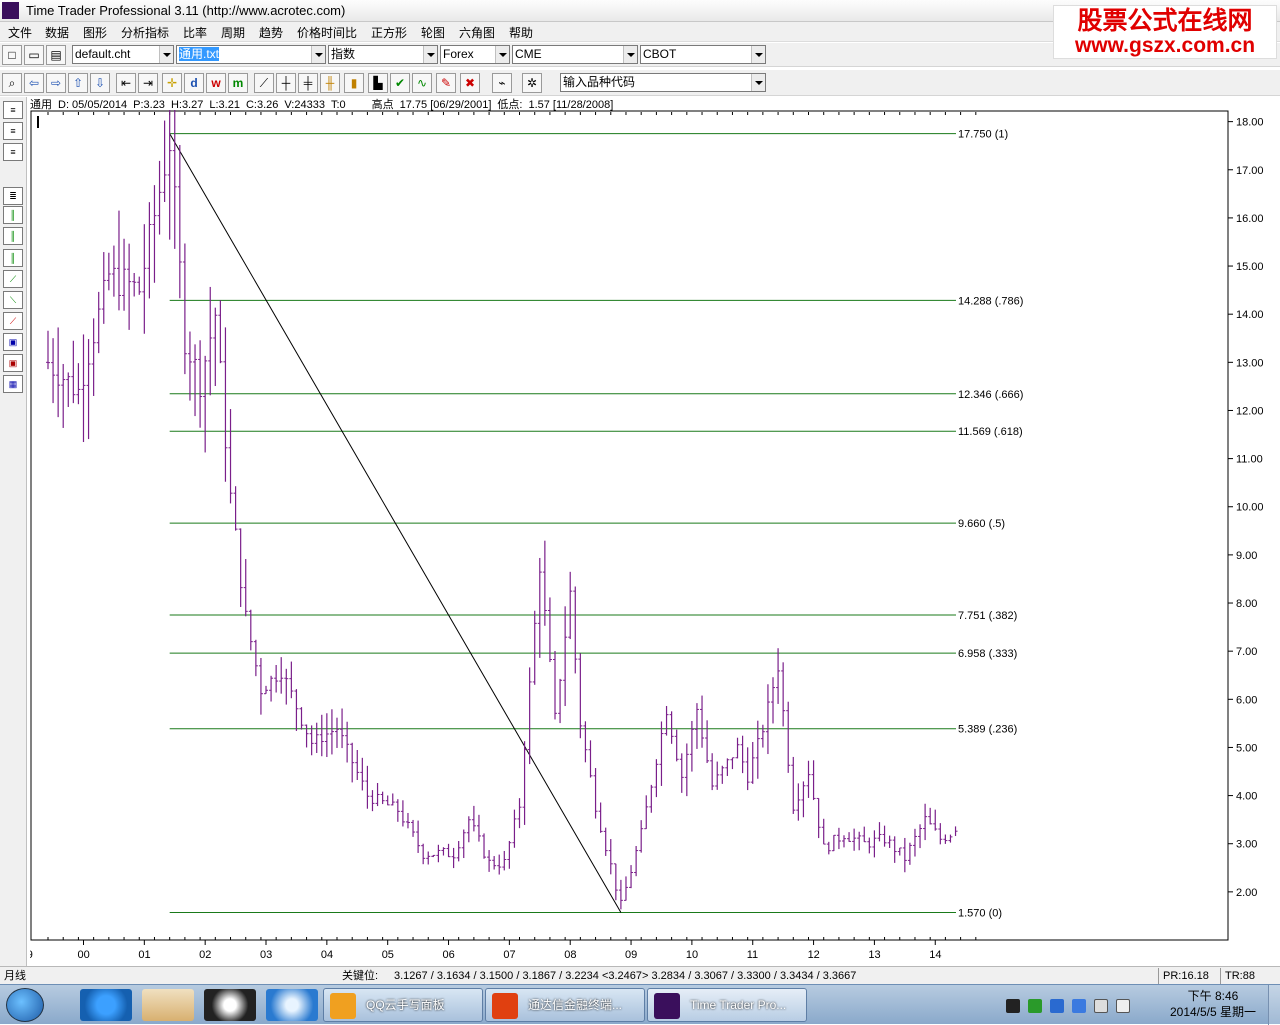 This screenshot has width=1280, height=1025. I want to click on step-back-icon: ⇤, so click(126, 83).